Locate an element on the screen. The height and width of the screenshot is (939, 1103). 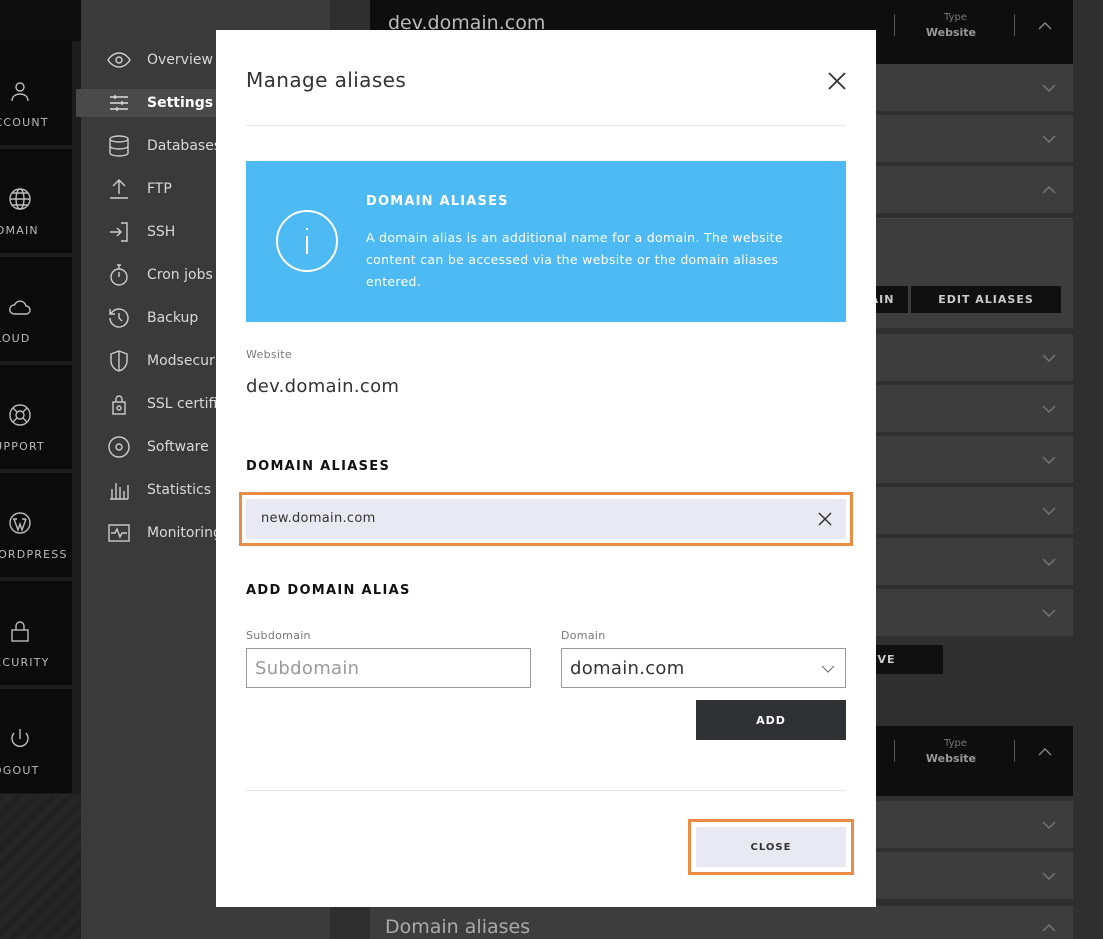
bar-chart-icon is located at coordinates (119, 490).